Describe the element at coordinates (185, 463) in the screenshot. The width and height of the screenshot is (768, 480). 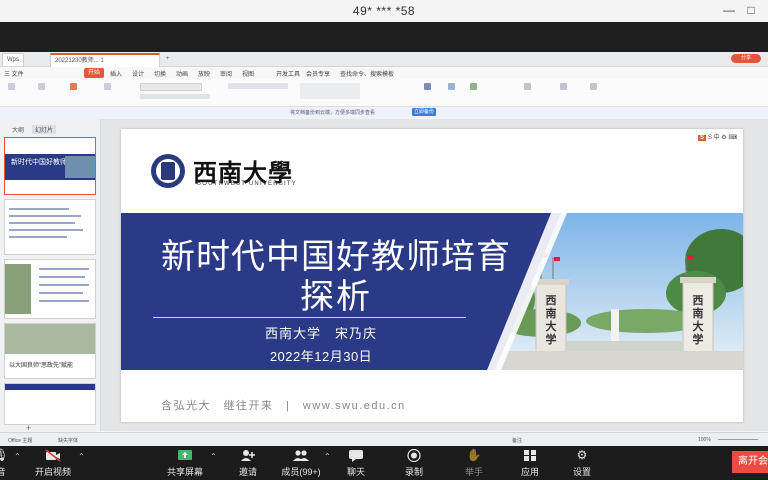
I see `share-screen-button: 共享屏幕` at that location.